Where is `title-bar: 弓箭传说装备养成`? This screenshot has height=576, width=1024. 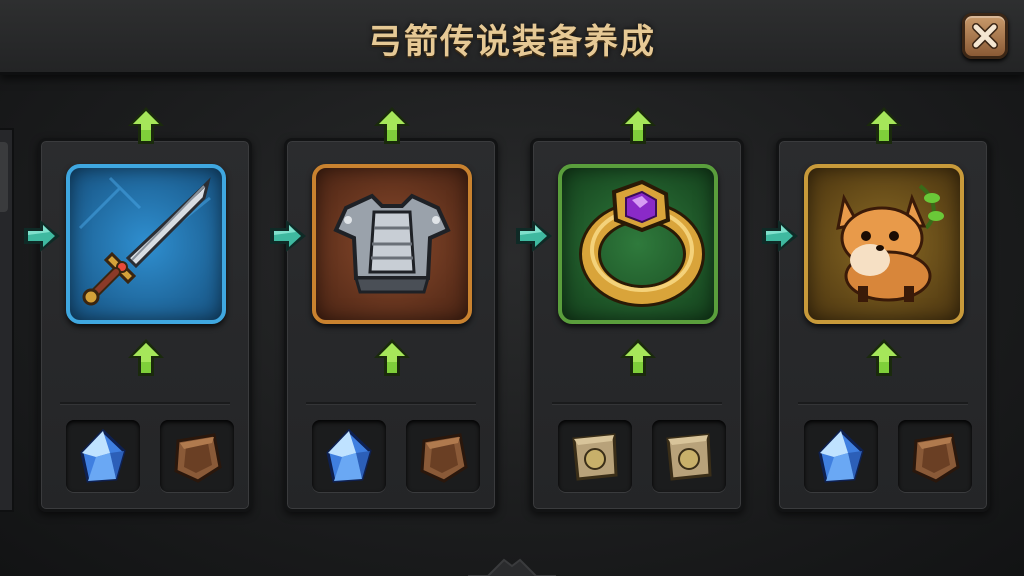
title-bar: 弓箭传说装备养成 is located at coordinates (512, 37).